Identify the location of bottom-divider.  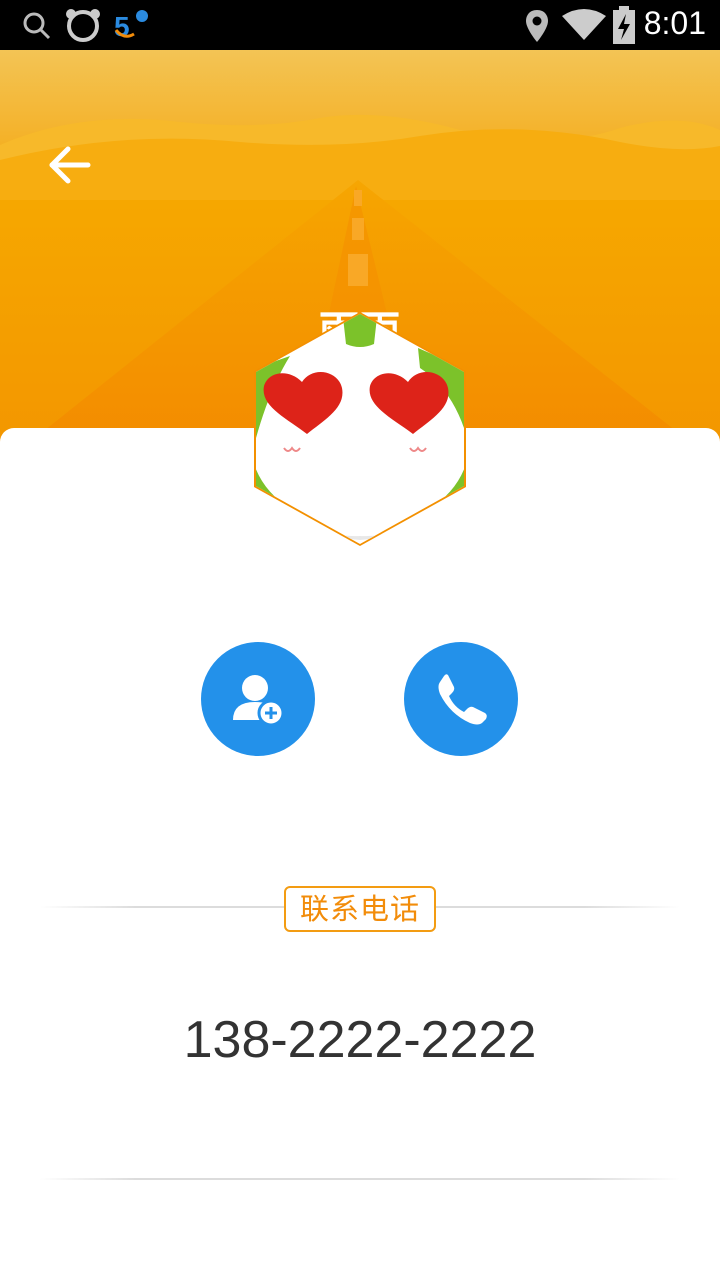
(360, 1179).